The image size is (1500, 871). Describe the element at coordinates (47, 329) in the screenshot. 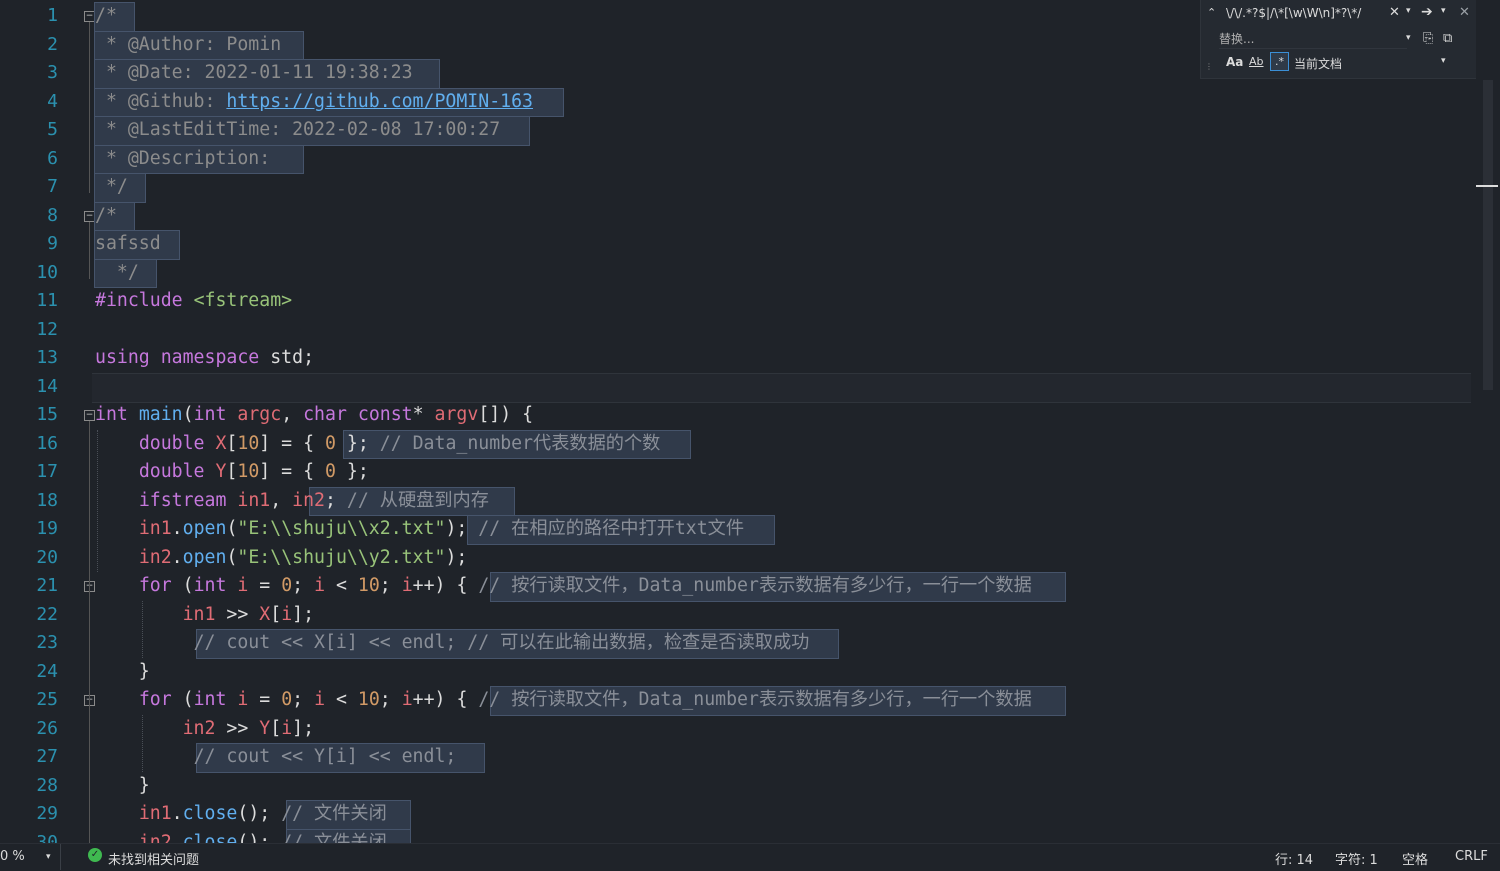

I see `line-number: 12` at that location.